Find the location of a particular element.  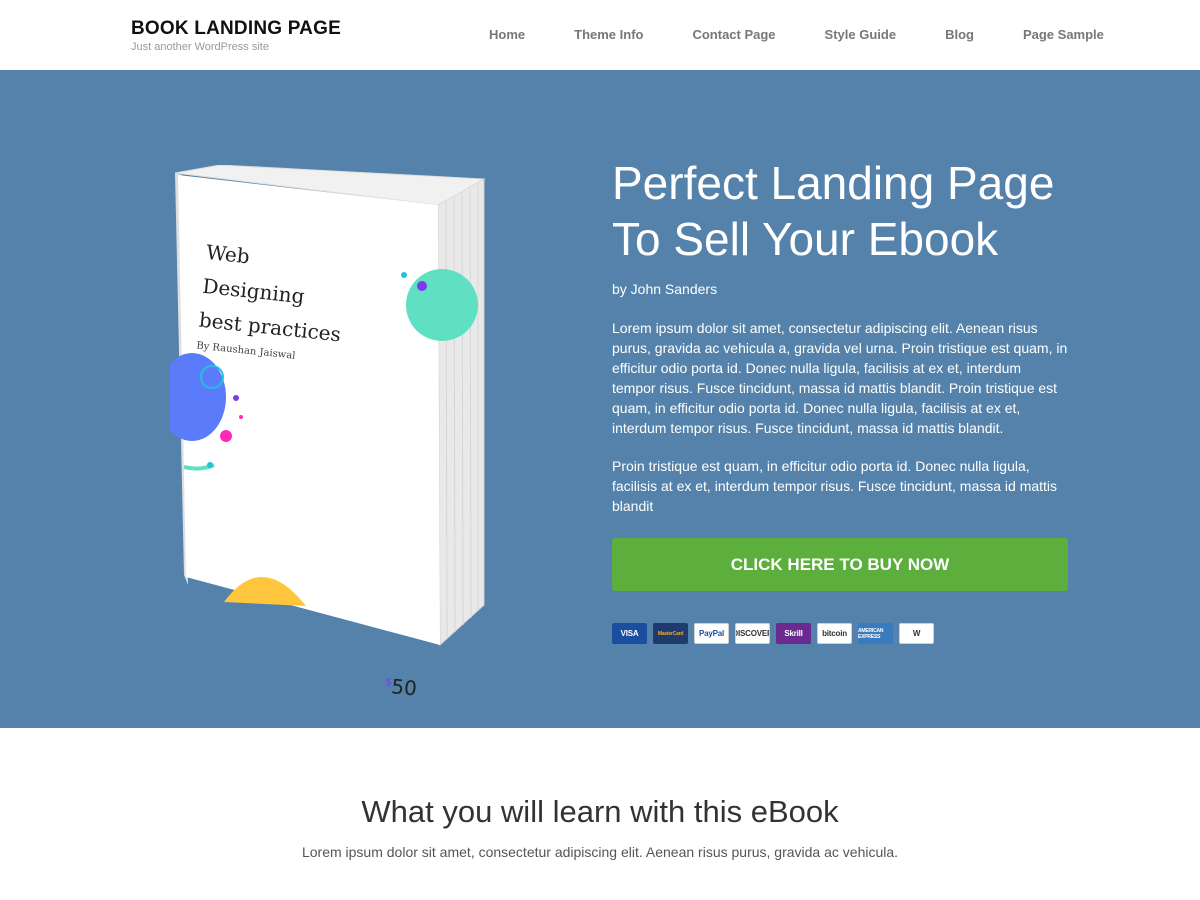

book-price-value: 50 is located at coordinates (404, 687).